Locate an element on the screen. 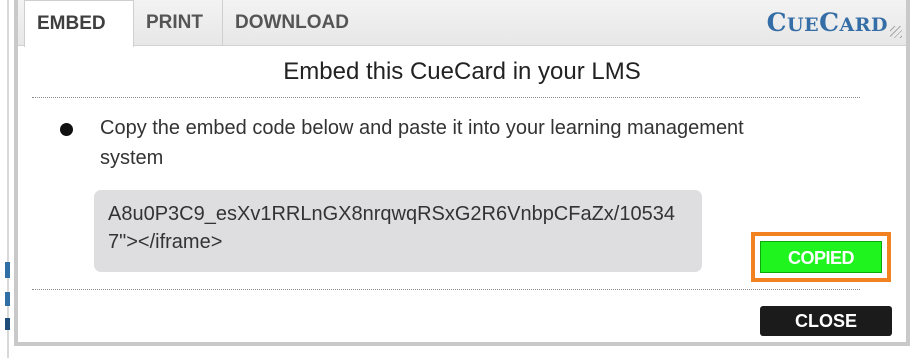  tab-embed: EMBED is located at coordinates (79, 23).